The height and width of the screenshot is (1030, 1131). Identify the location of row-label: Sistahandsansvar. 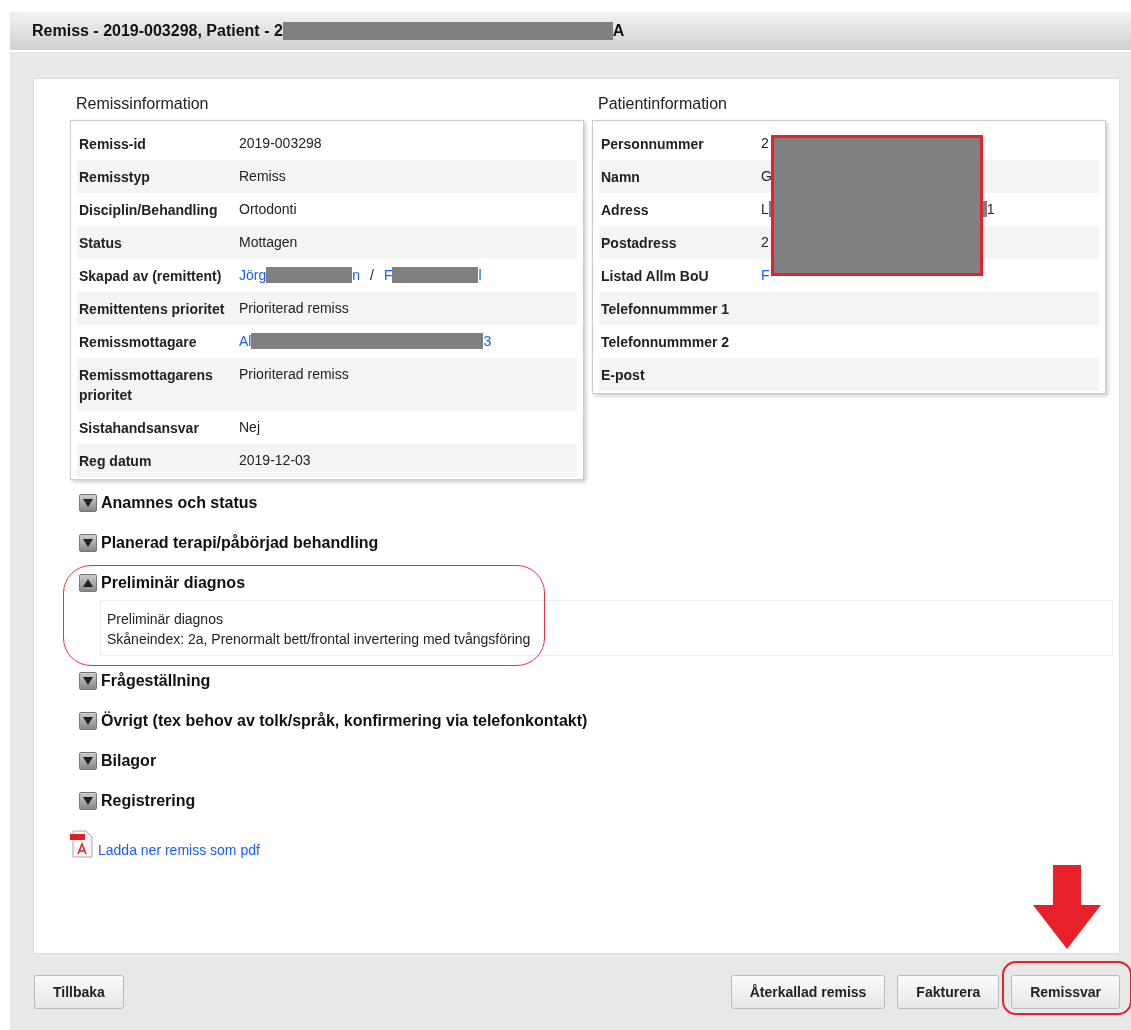
(139, 428).